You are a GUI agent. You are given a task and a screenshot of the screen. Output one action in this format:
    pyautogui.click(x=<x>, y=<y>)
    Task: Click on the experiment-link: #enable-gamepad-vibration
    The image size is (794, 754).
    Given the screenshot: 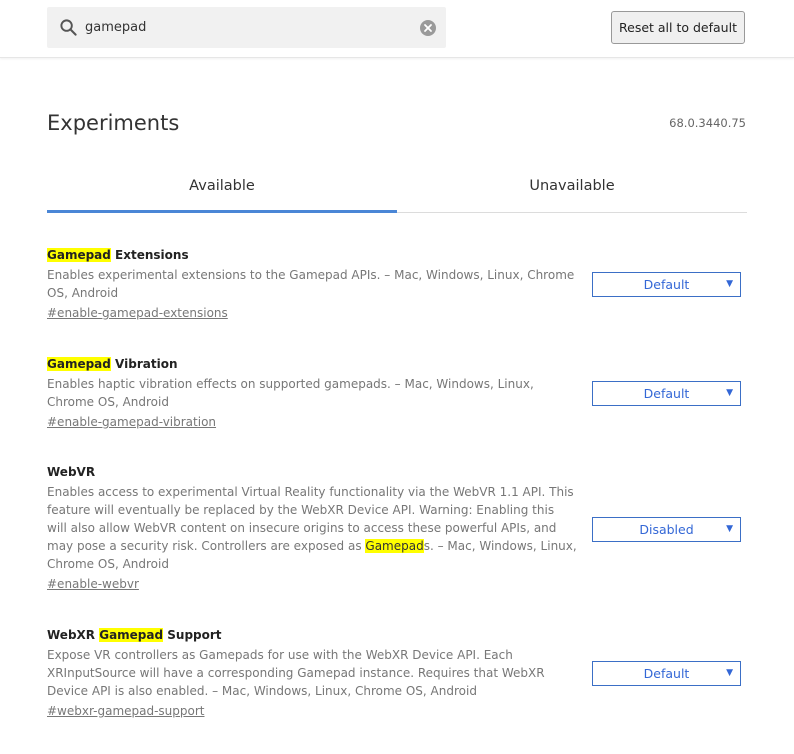 What is the action you would take?
    pyautogui.click(x=131, y=422)
    